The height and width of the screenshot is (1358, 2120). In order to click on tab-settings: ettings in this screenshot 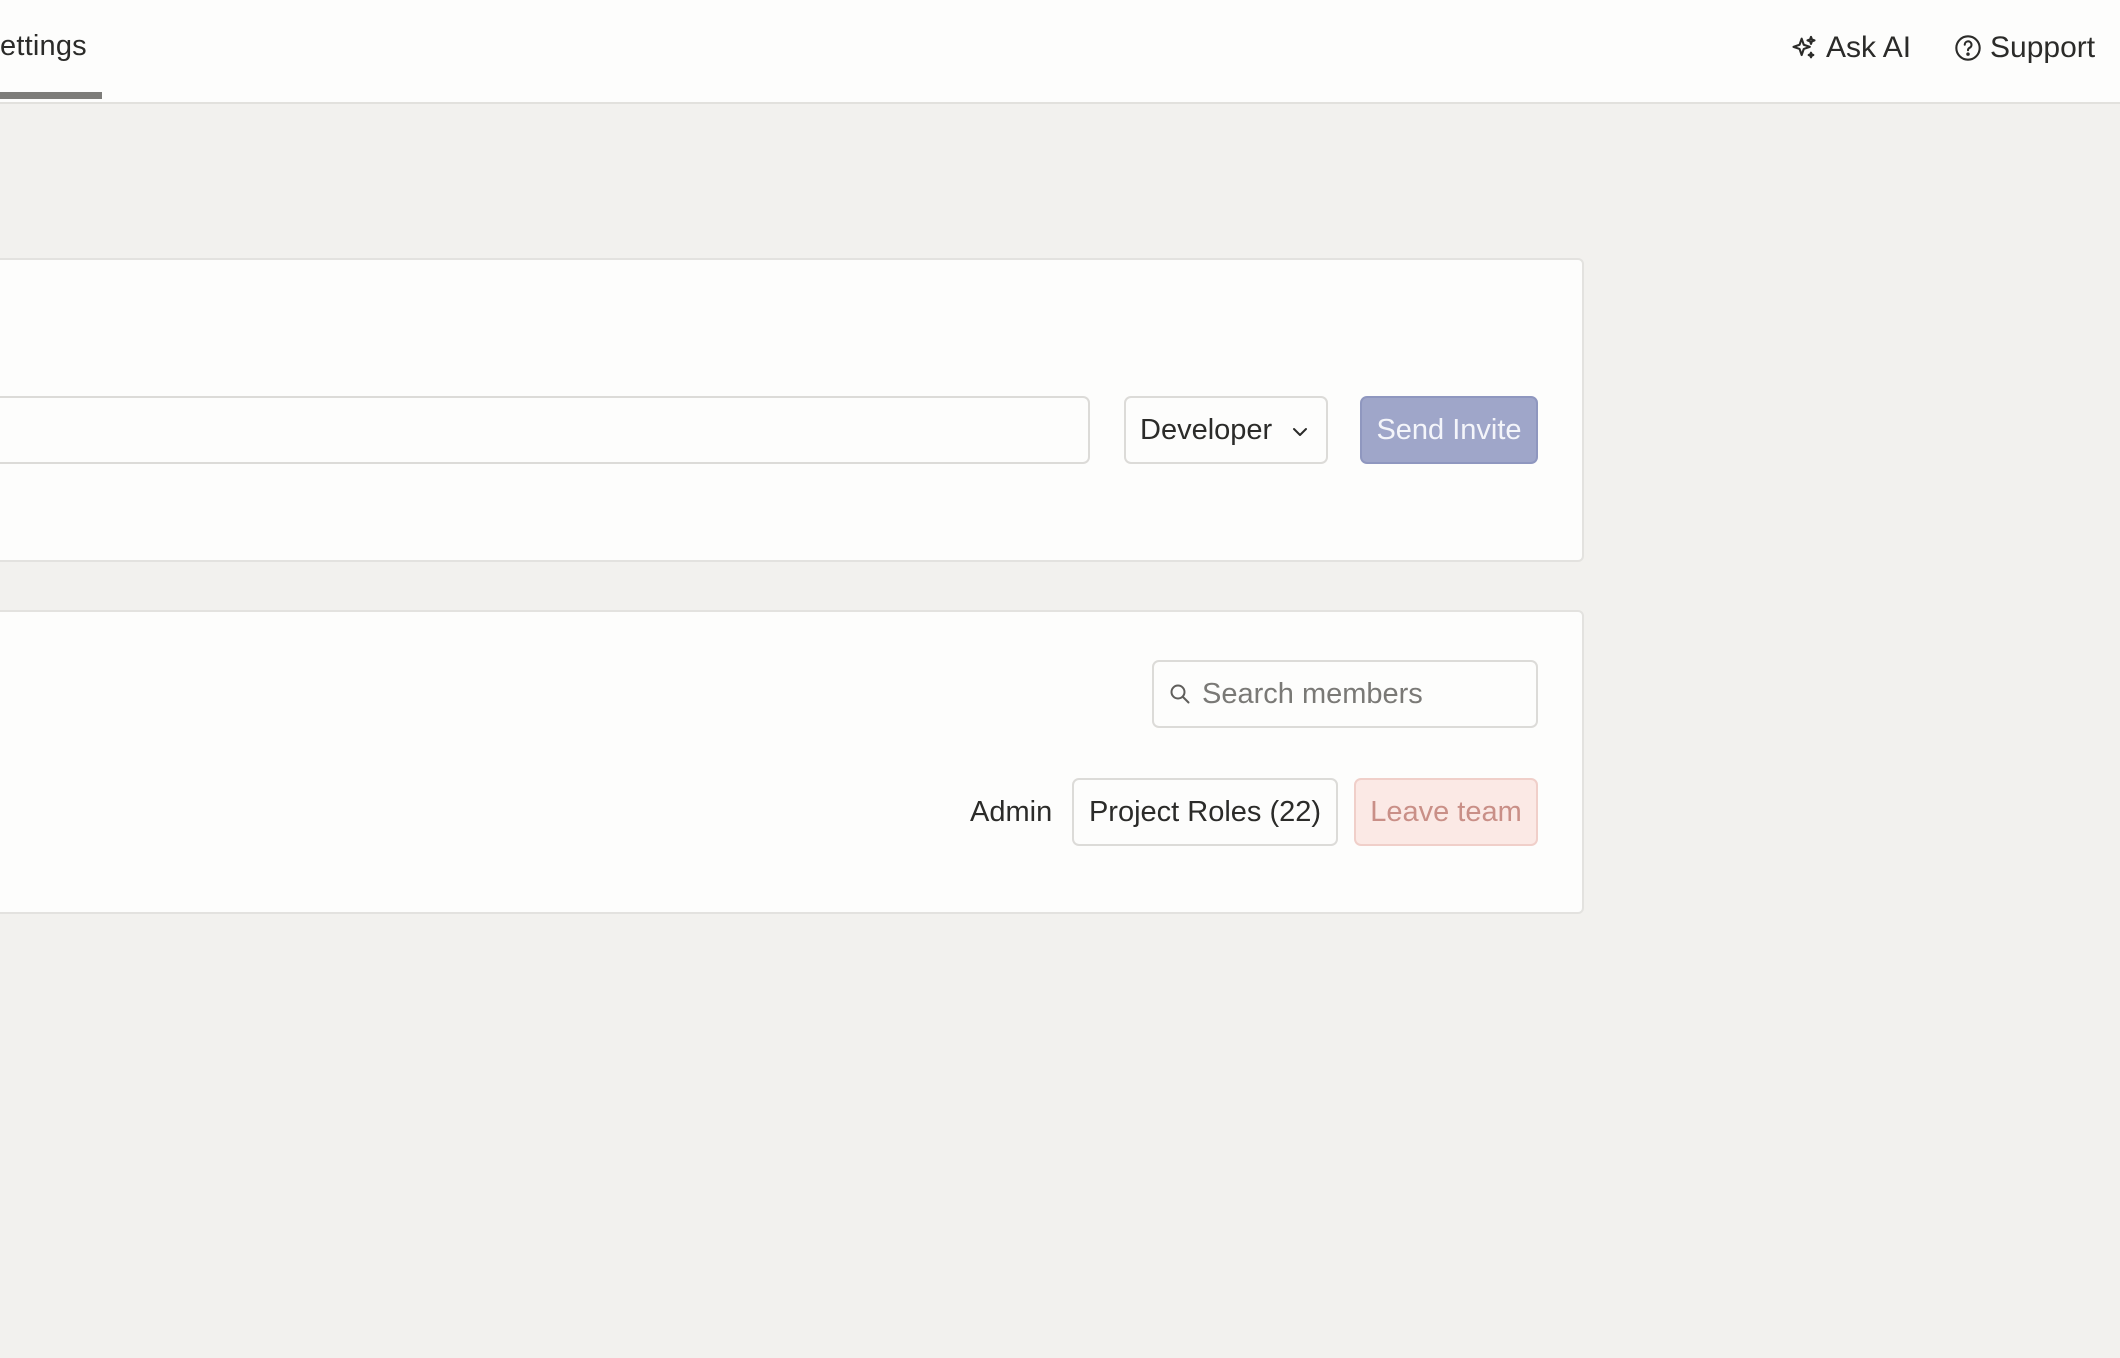, I will do `click(51, 50)`.